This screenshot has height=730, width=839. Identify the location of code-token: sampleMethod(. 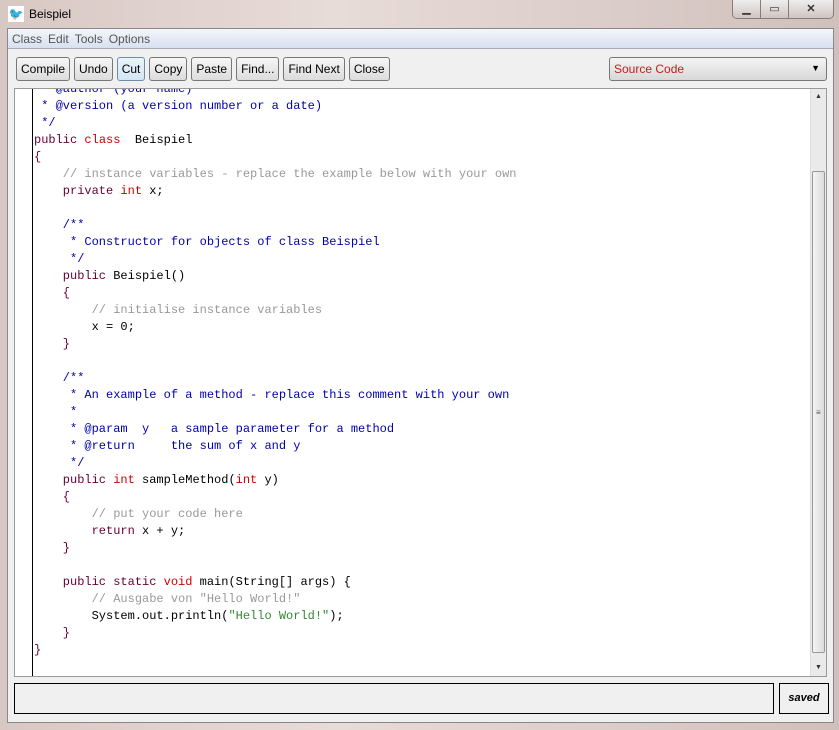
(185, 480).